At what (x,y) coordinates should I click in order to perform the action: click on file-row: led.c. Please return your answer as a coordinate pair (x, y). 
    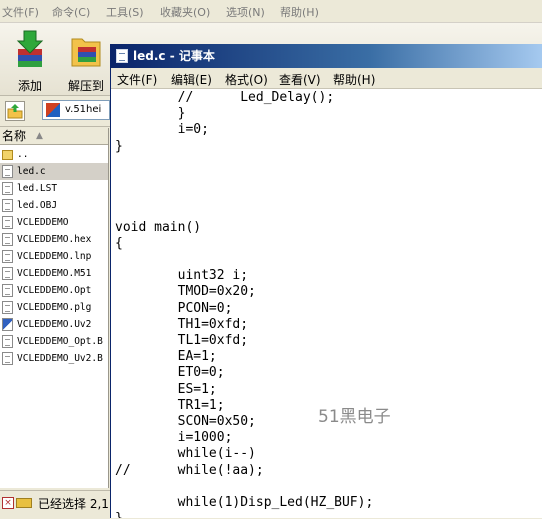
    Looking at the image, I should click on (54, 171).